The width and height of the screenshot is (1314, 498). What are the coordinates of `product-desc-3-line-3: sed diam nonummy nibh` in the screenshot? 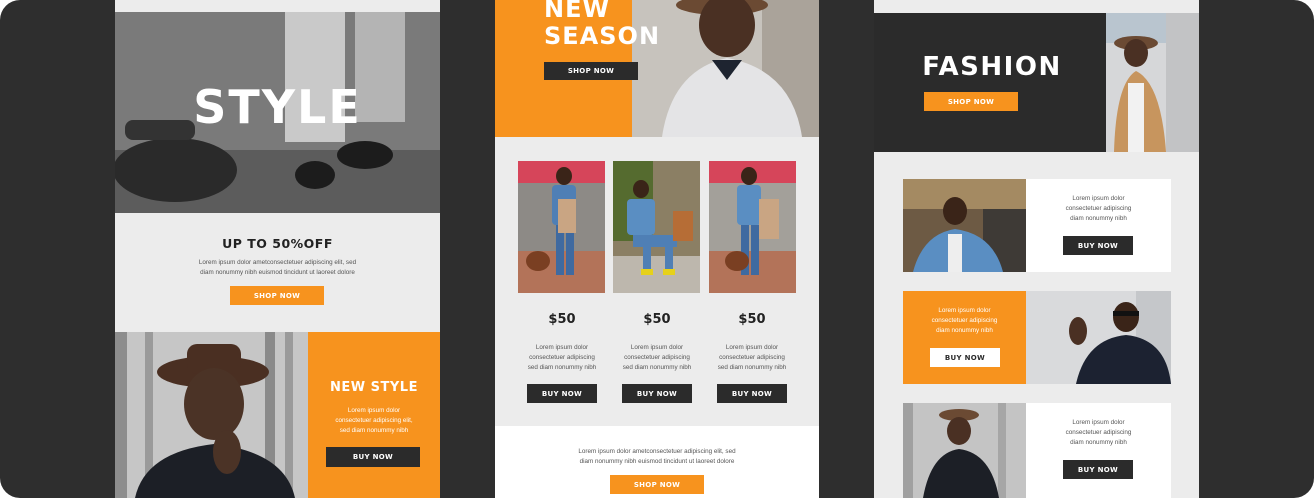 It's located at (752, 367).